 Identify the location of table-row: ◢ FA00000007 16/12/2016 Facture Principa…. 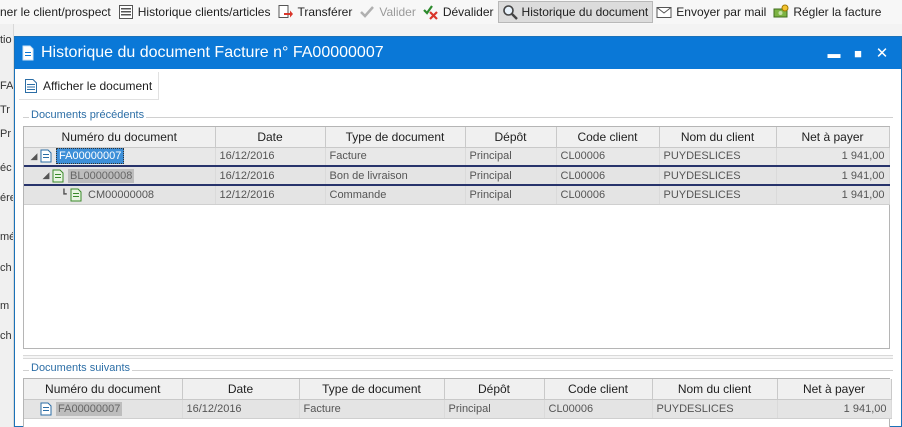
(457, 157).